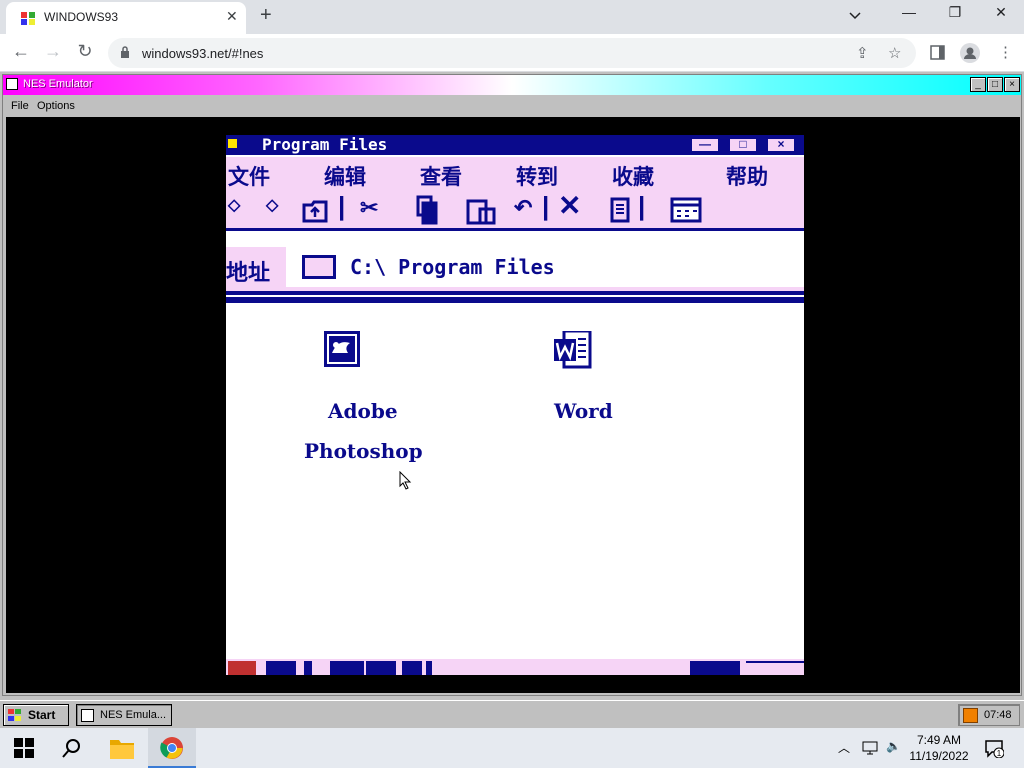 This screenshot has width=1024, height=768. I want to click on photoshop-icon, so click(342, 349).